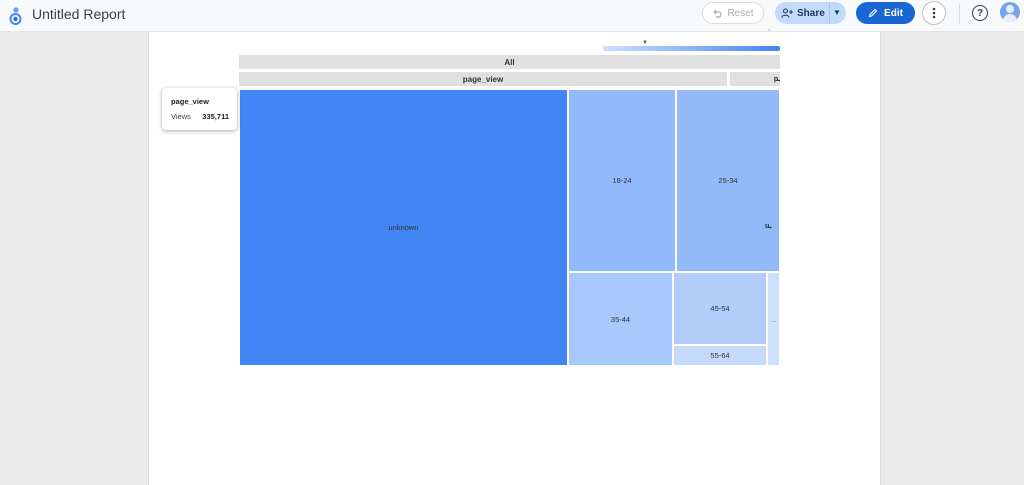 This screenshot has height=485, width=1024. I want to click on treemap-tile-label: 45-54, so click(719, 308).